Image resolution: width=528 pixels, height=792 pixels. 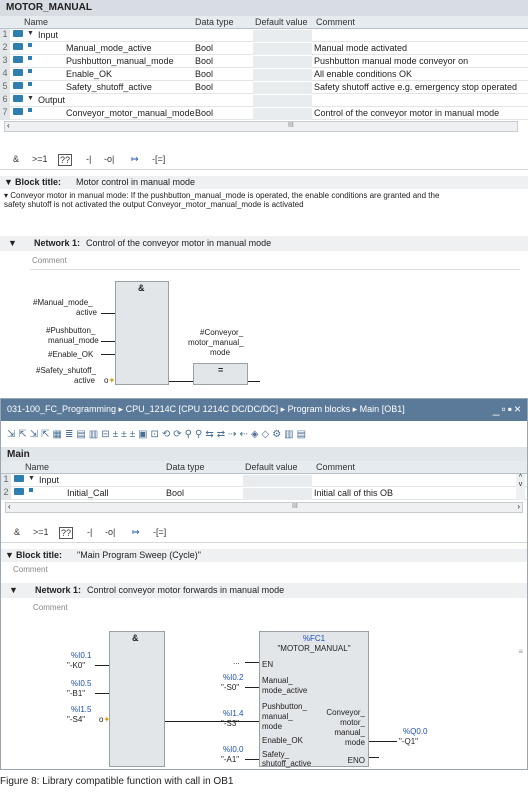 What do you see at coordinates (508, 409) in the screenshot?
I see `window-controls: _▫▪×` at bounding box center [508, 409].